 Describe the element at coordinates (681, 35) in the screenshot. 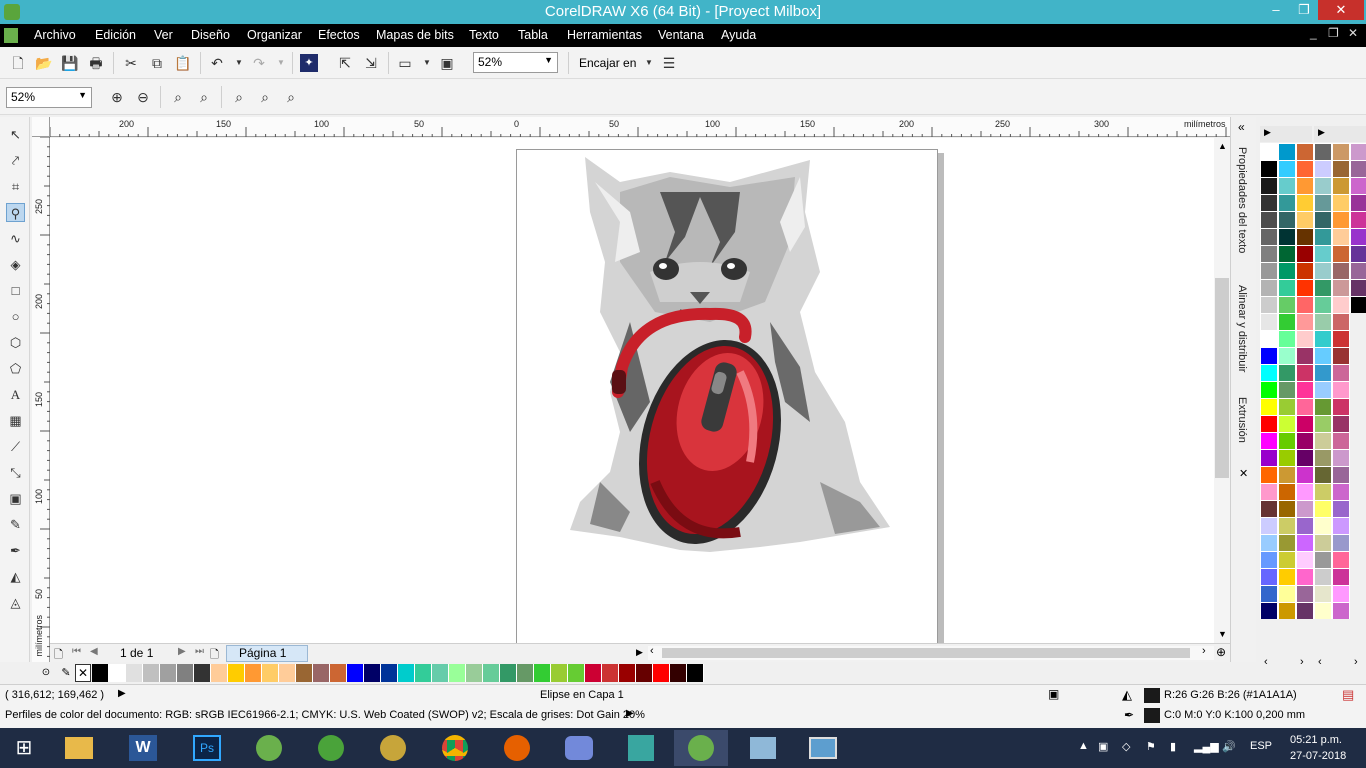

I see `menu-ventana: Ventana` at that location.